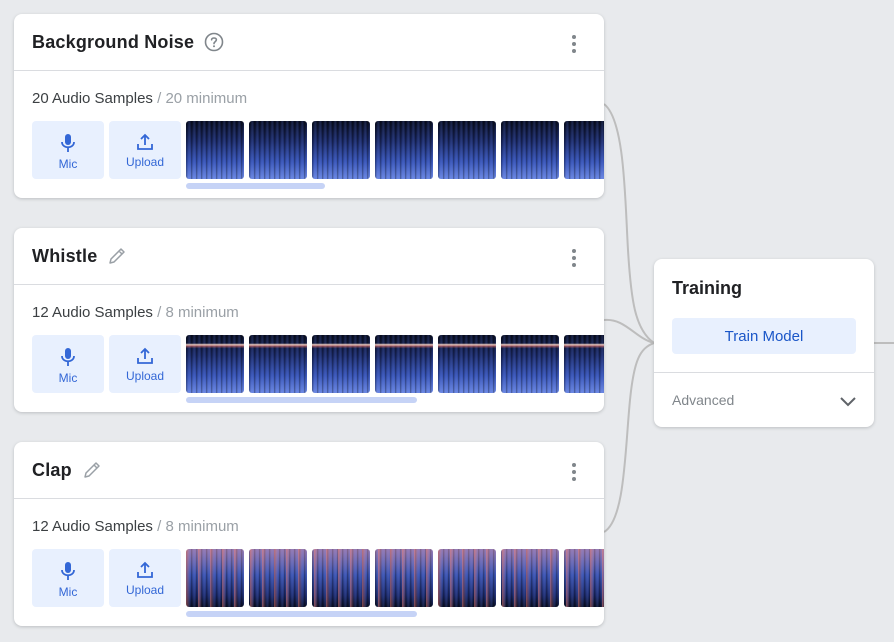 The height and width of the screenshot is (642, 894). I want to click on chevron-down-icon, so click(848, 402).